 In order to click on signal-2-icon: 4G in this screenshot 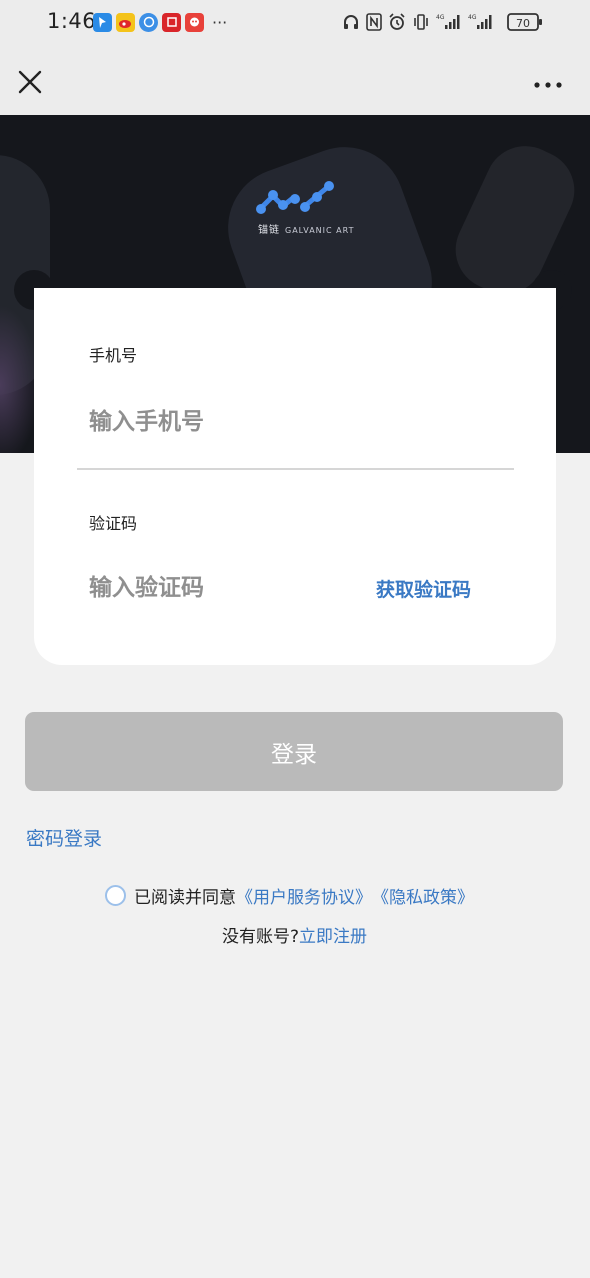, I will do `click(481, 22)`.